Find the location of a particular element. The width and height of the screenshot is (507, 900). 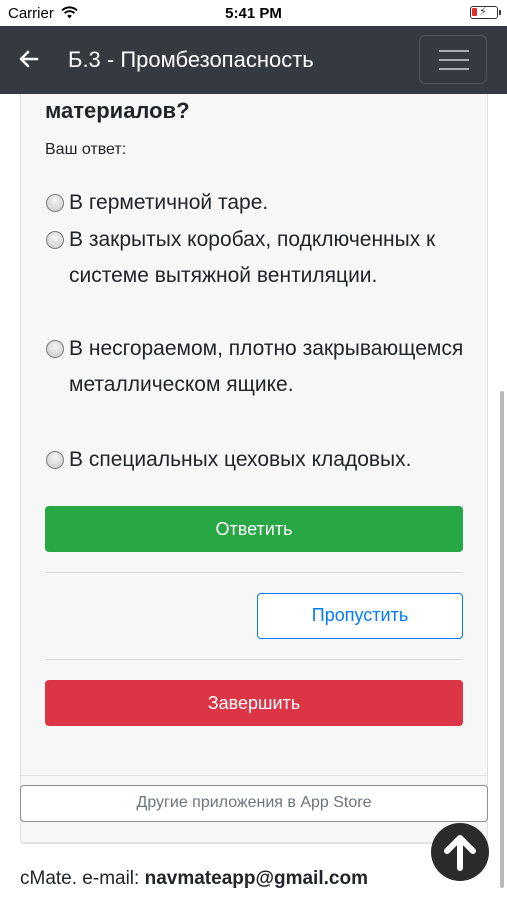

option-label: В специальных цеховых кладовых. is located at coordinates (240, 459).